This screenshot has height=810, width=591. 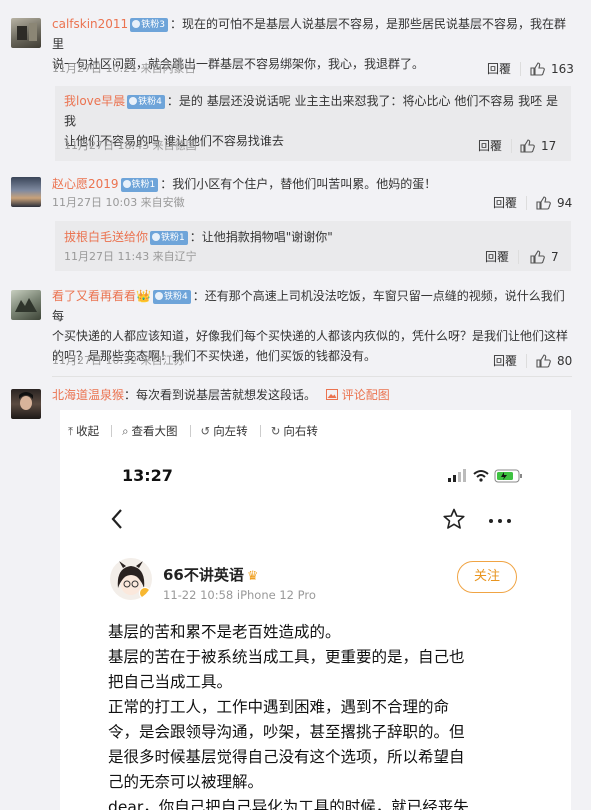 I want to click on comment-meta: 11月27日 10:03 来自安徽, so click(x=118, y=202).